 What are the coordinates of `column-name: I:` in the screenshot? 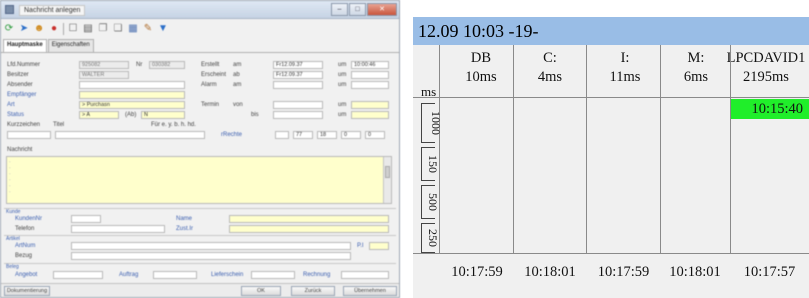 It's located at (625, 58).